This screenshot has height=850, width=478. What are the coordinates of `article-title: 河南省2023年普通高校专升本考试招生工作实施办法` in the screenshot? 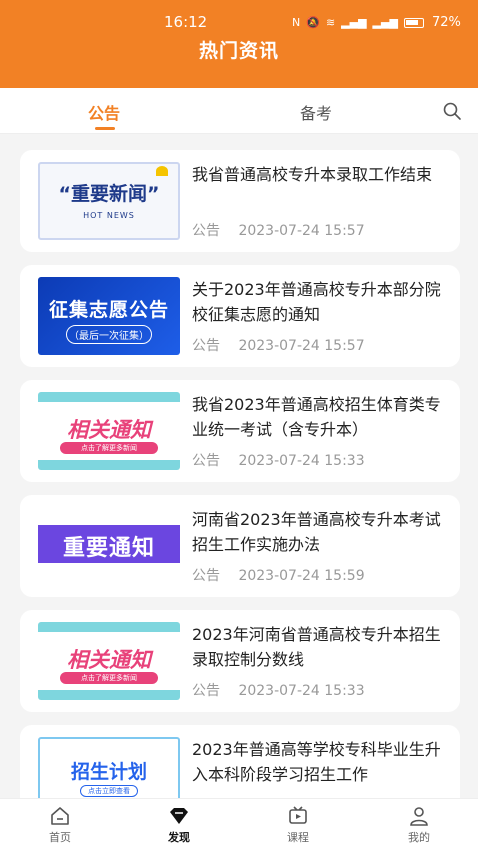 It's located at (316, 532).